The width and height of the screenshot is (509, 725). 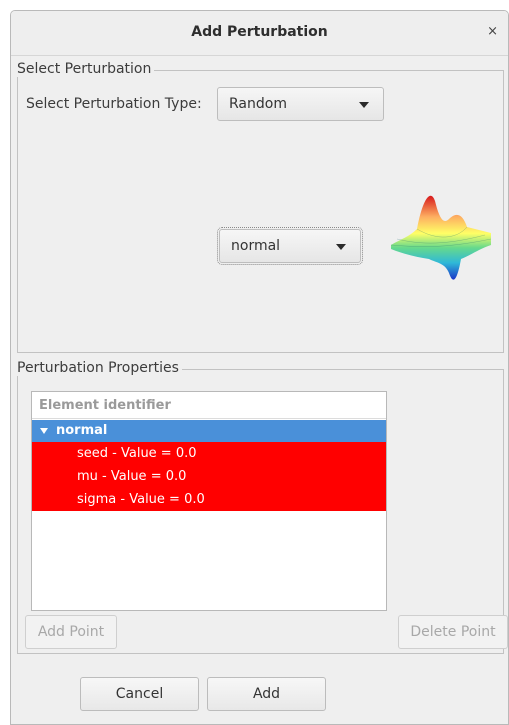 I want to click on perturbation-type-value: Random, so click(x=258, y=104).